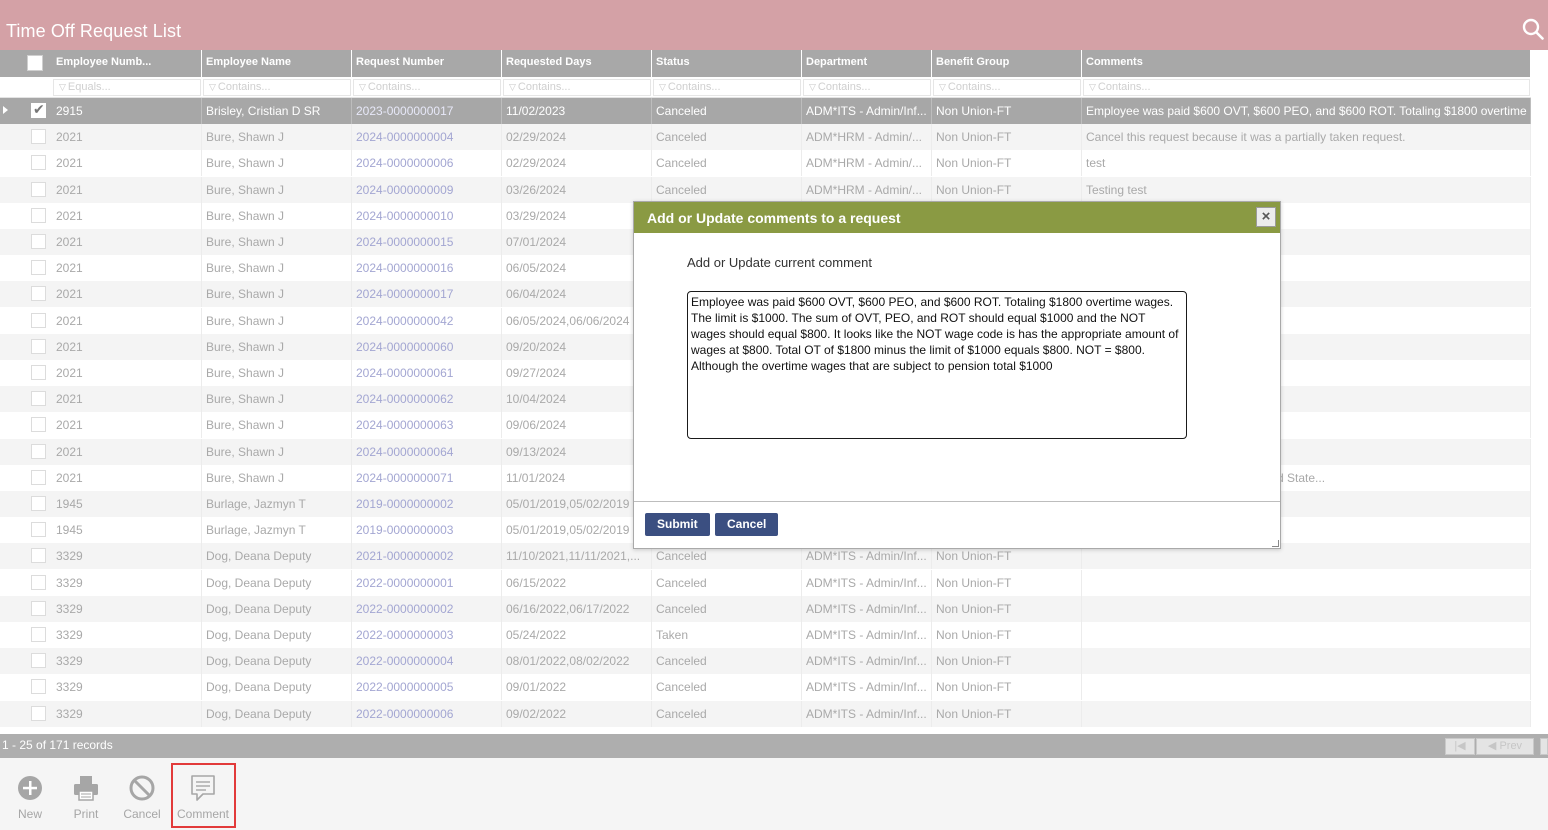  What do you see at coordinates (427, 635) in the screenshot?
I see `cell-request-number: 2022-0000000003` at bounding box center [427, 635].